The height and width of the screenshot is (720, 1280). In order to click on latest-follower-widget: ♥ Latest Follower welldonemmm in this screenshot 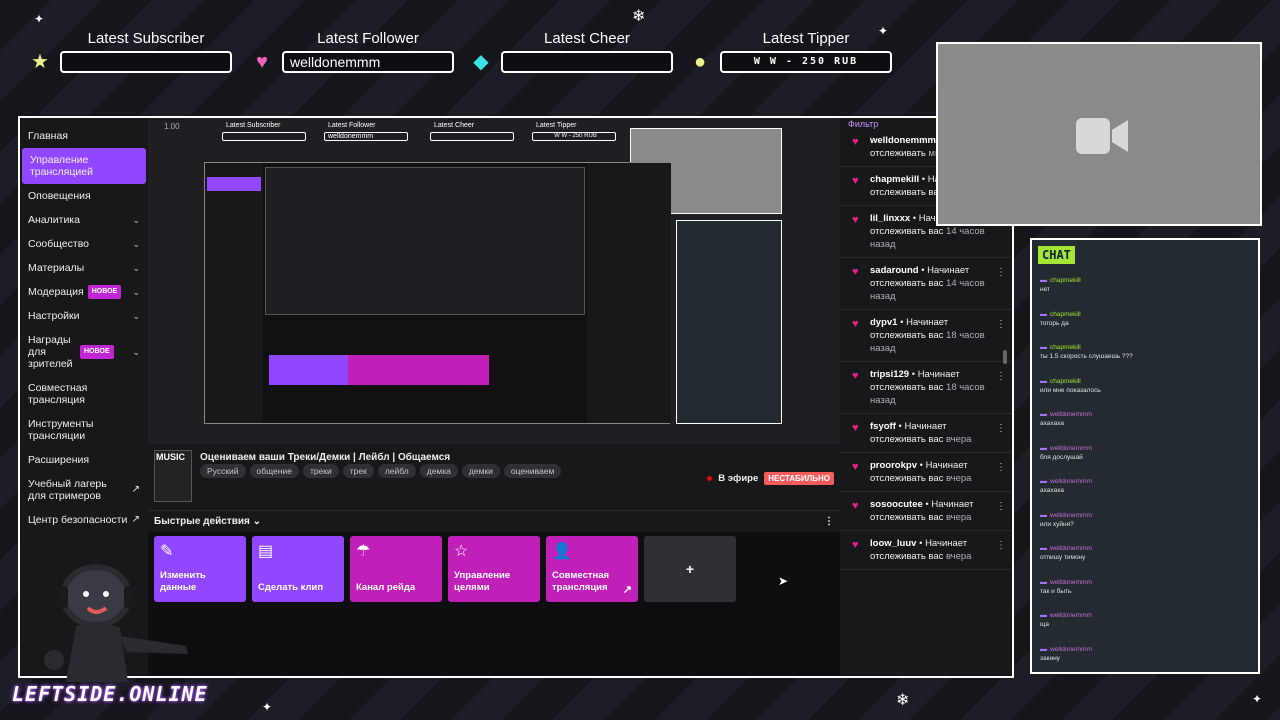, I will do `click(355, 51)`.